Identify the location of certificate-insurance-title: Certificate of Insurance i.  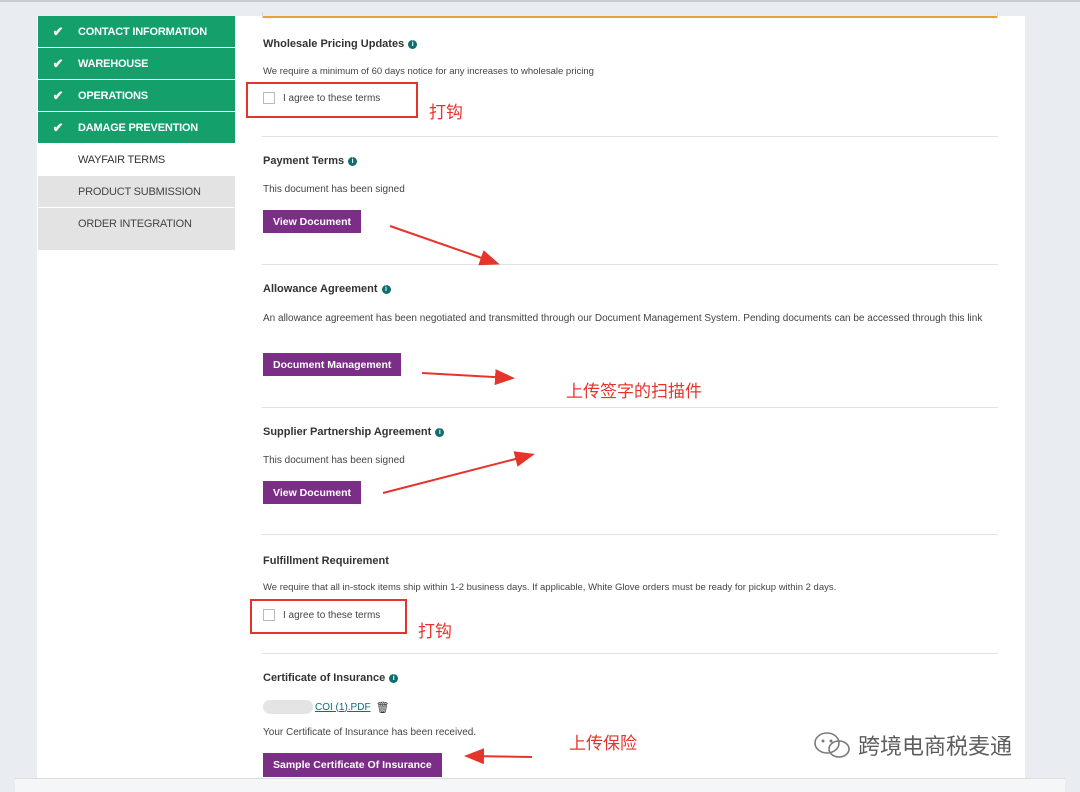
(331, 678).